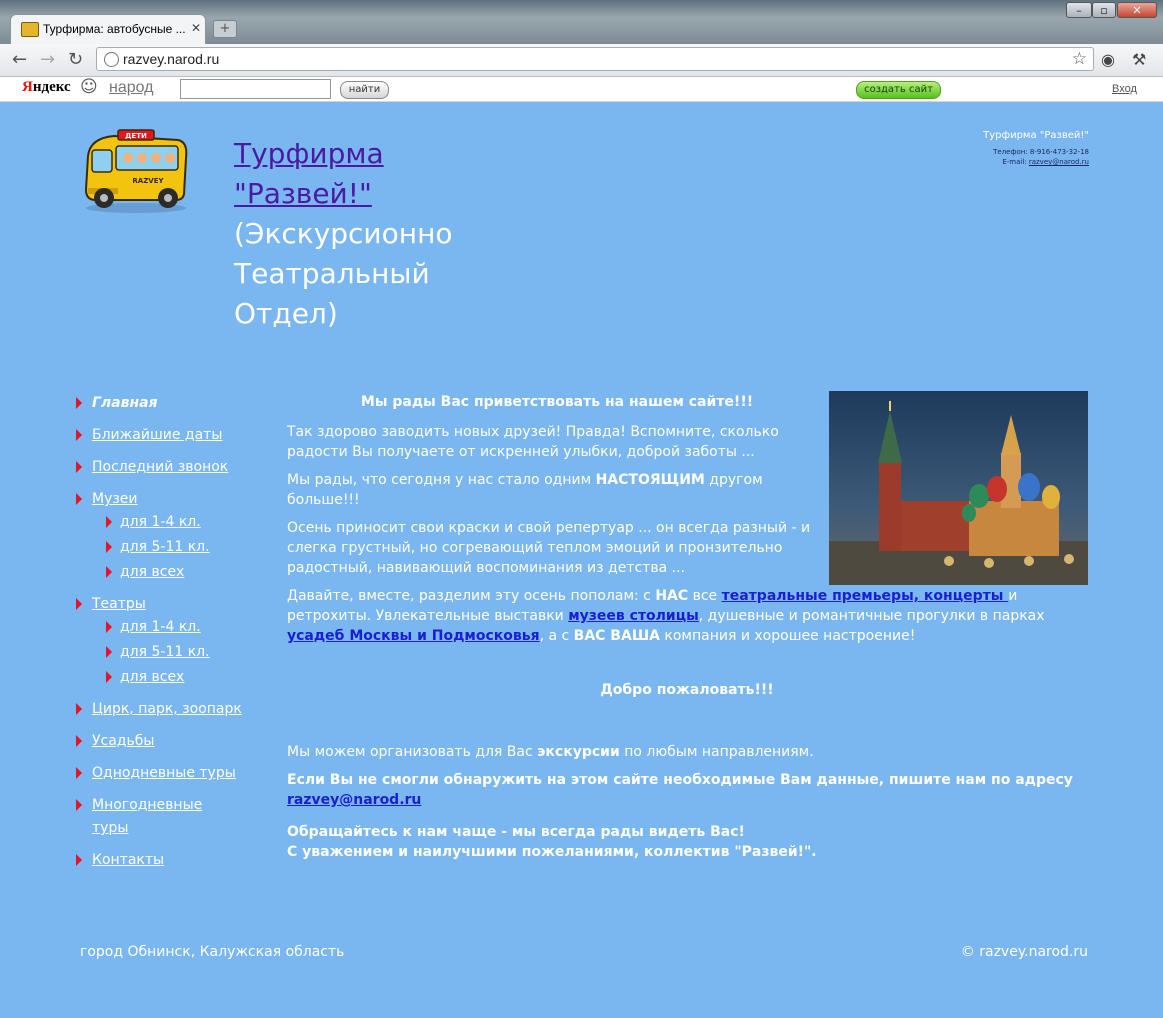  I want to click on big-welcome: Добро пожаловать!!!, so click(687, 690).